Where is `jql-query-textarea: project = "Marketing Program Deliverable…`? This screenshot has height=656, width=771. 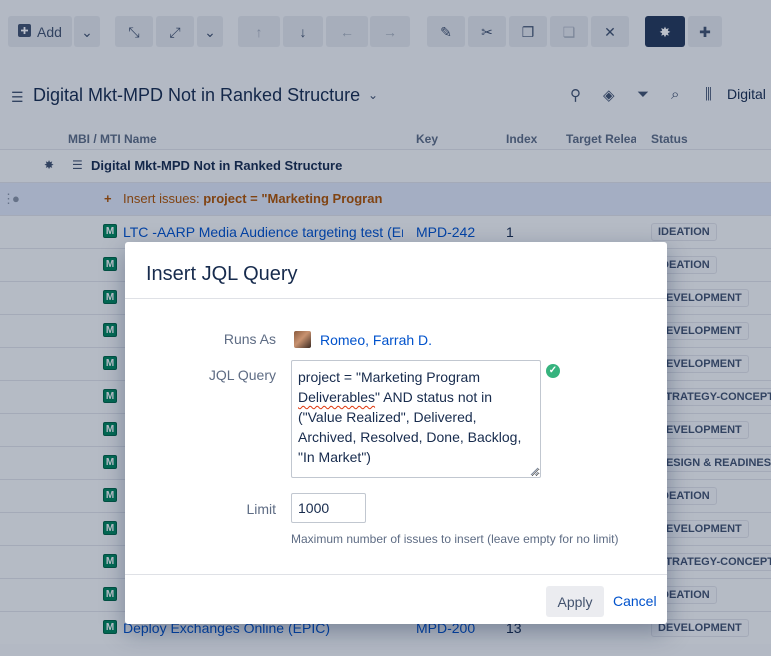
jql-query-textarea: project = "Marketing Program Deliverable… is located at coordinates (416, 419).